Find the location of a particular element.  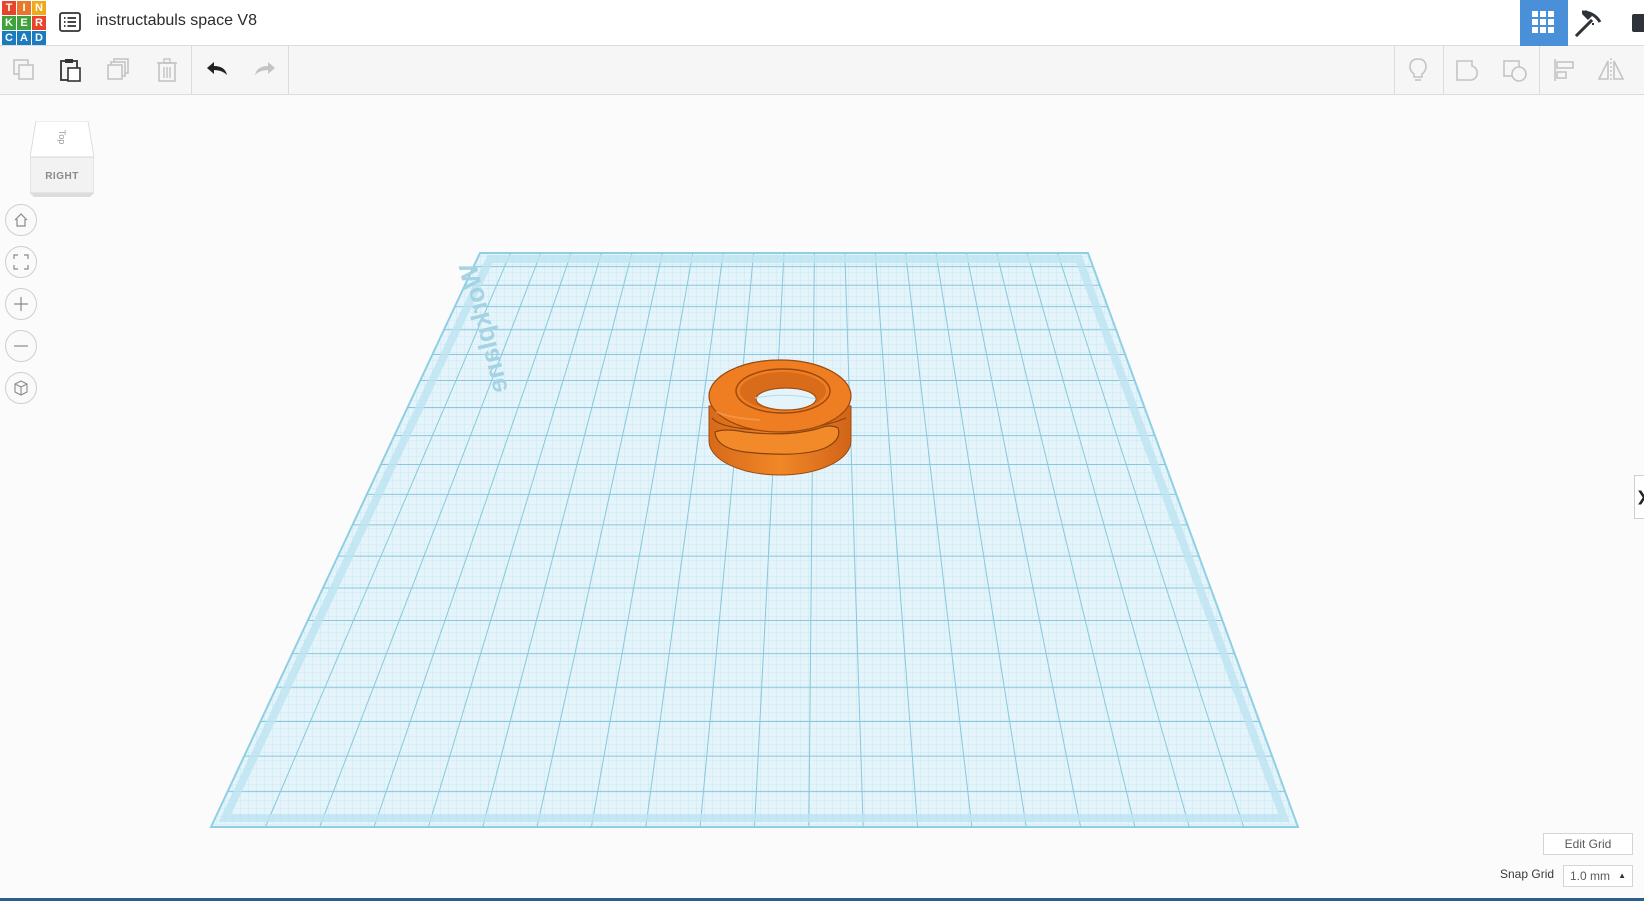

fit-view-button is located at coordinates (21, 262).